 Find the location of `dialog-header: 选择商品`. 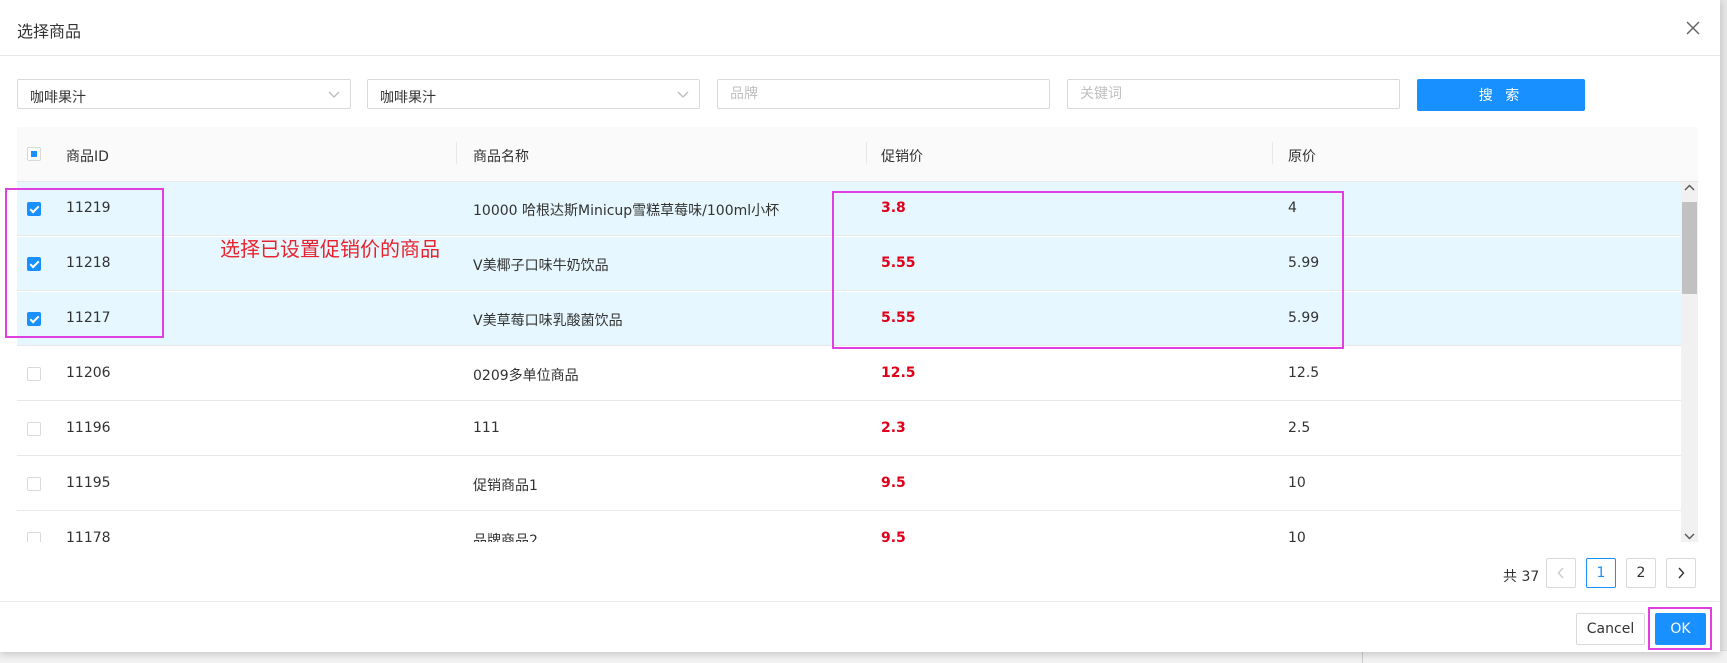

dialog-header: 选择商品 is located at coordinates (860, 28).